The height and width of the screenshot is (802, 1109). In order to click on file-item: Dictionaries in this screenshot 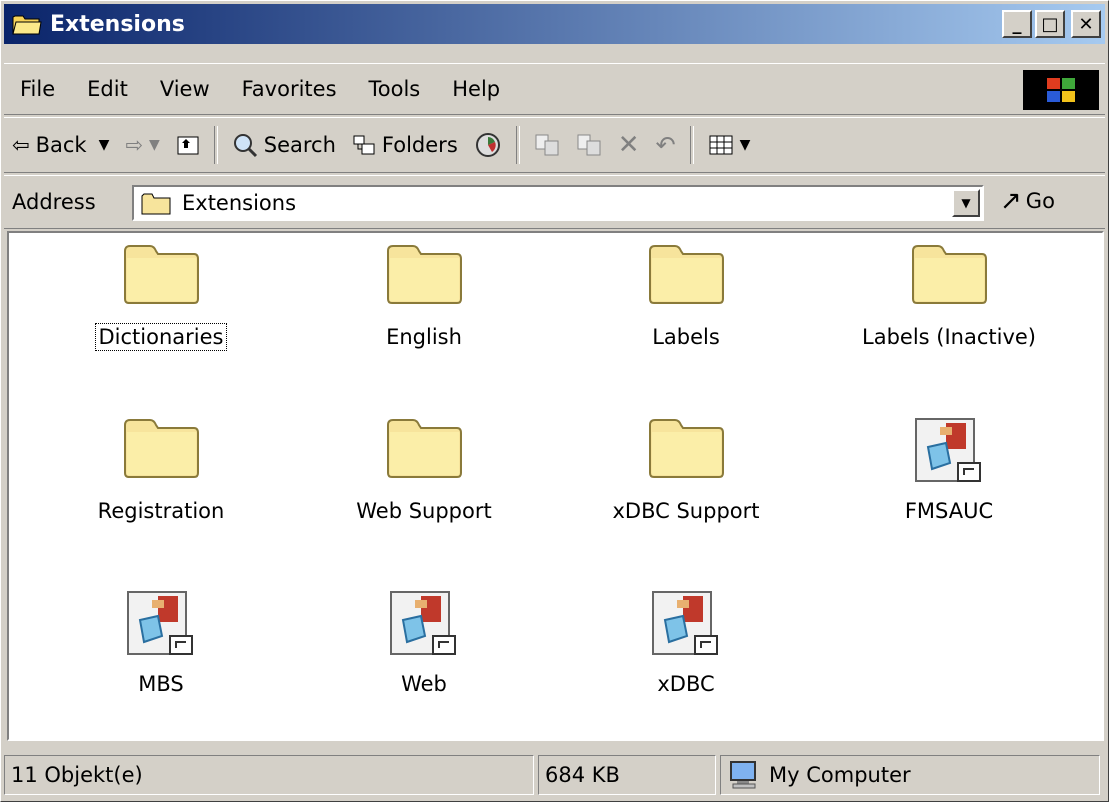, I will do `click(161, 296)`.